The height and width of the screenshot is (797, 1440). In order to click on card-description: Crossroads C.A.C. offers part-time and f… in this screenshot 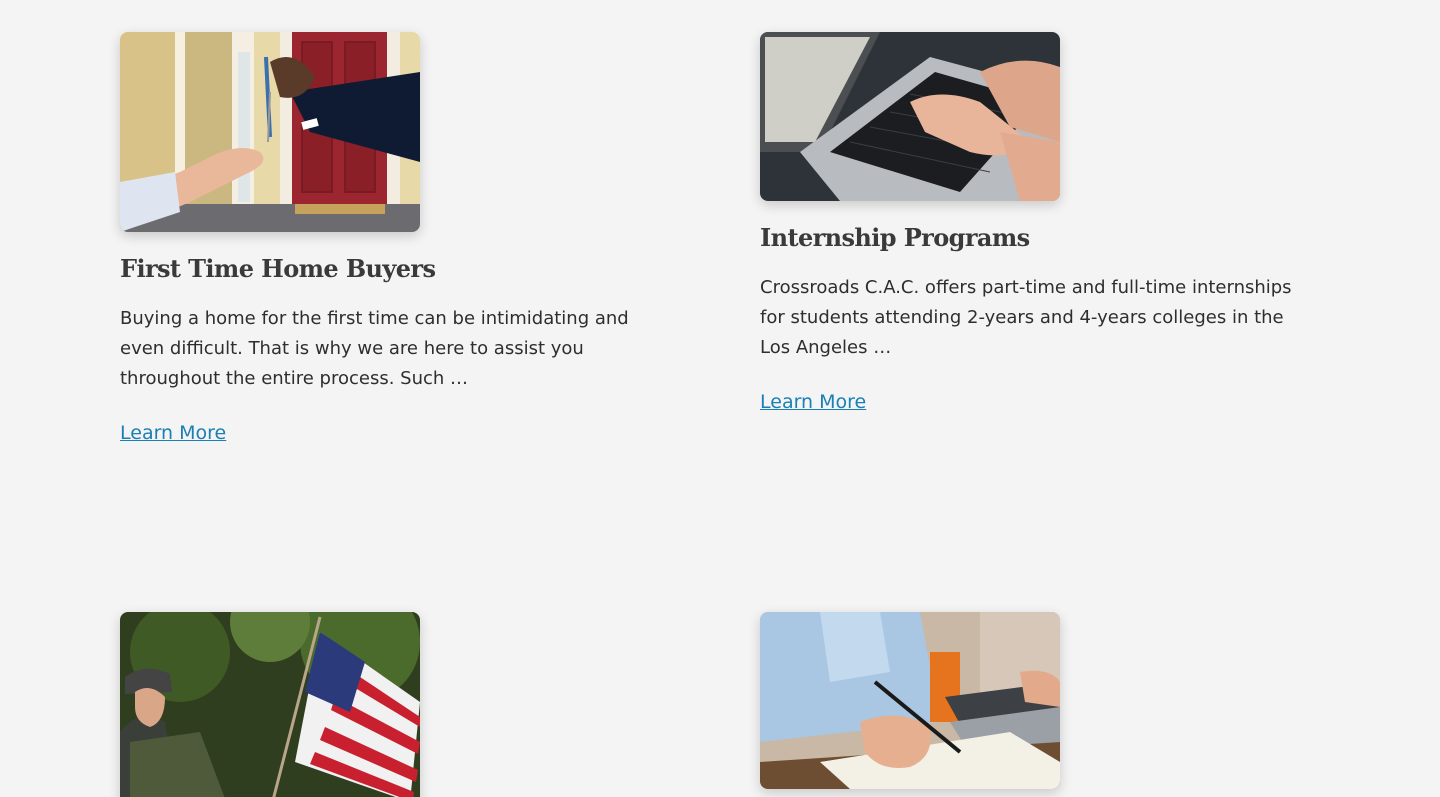, I will do `click(1026, 317)`.